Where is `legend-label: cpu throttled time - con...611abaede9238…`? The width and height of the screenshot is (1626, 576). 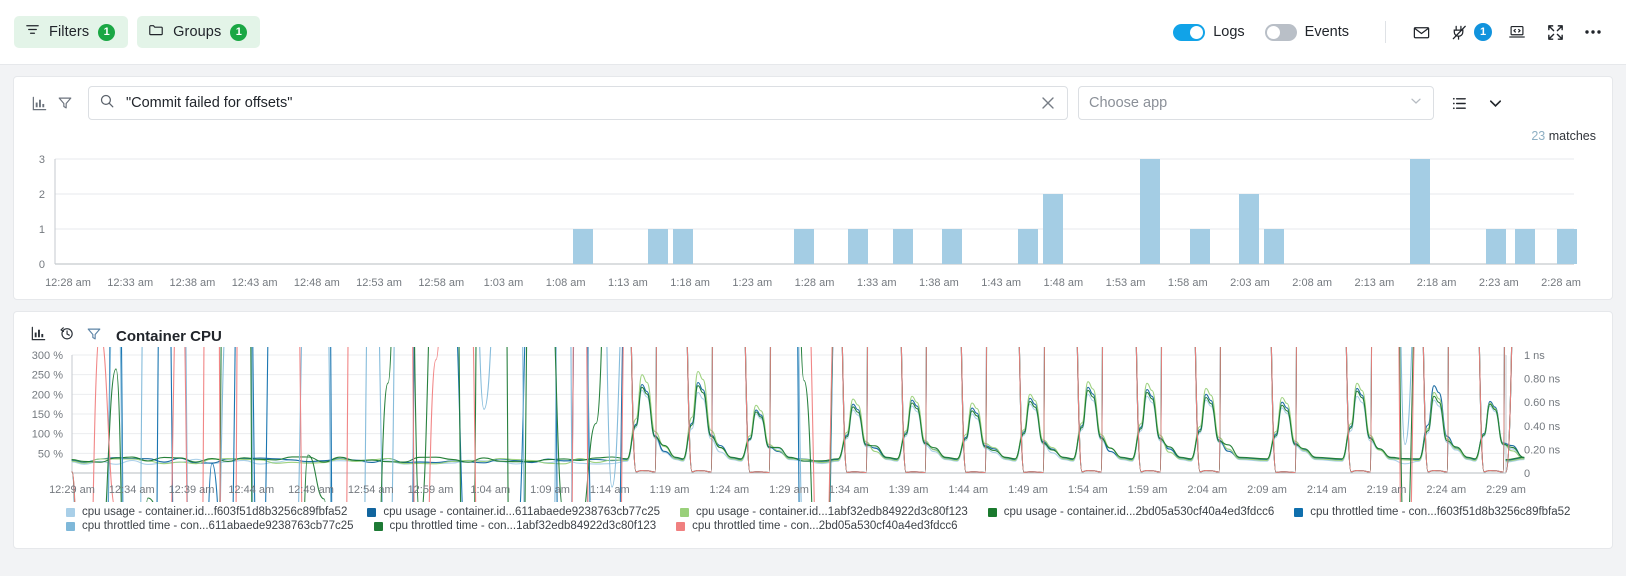
legend-label: cpu throttled time - con...611abaede9238… is located at coordinates (218, 526).